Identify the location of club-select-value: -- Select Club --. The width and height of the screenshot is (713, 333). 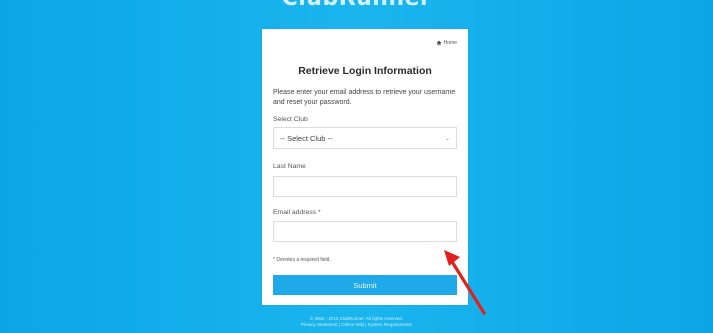
(306, 138).